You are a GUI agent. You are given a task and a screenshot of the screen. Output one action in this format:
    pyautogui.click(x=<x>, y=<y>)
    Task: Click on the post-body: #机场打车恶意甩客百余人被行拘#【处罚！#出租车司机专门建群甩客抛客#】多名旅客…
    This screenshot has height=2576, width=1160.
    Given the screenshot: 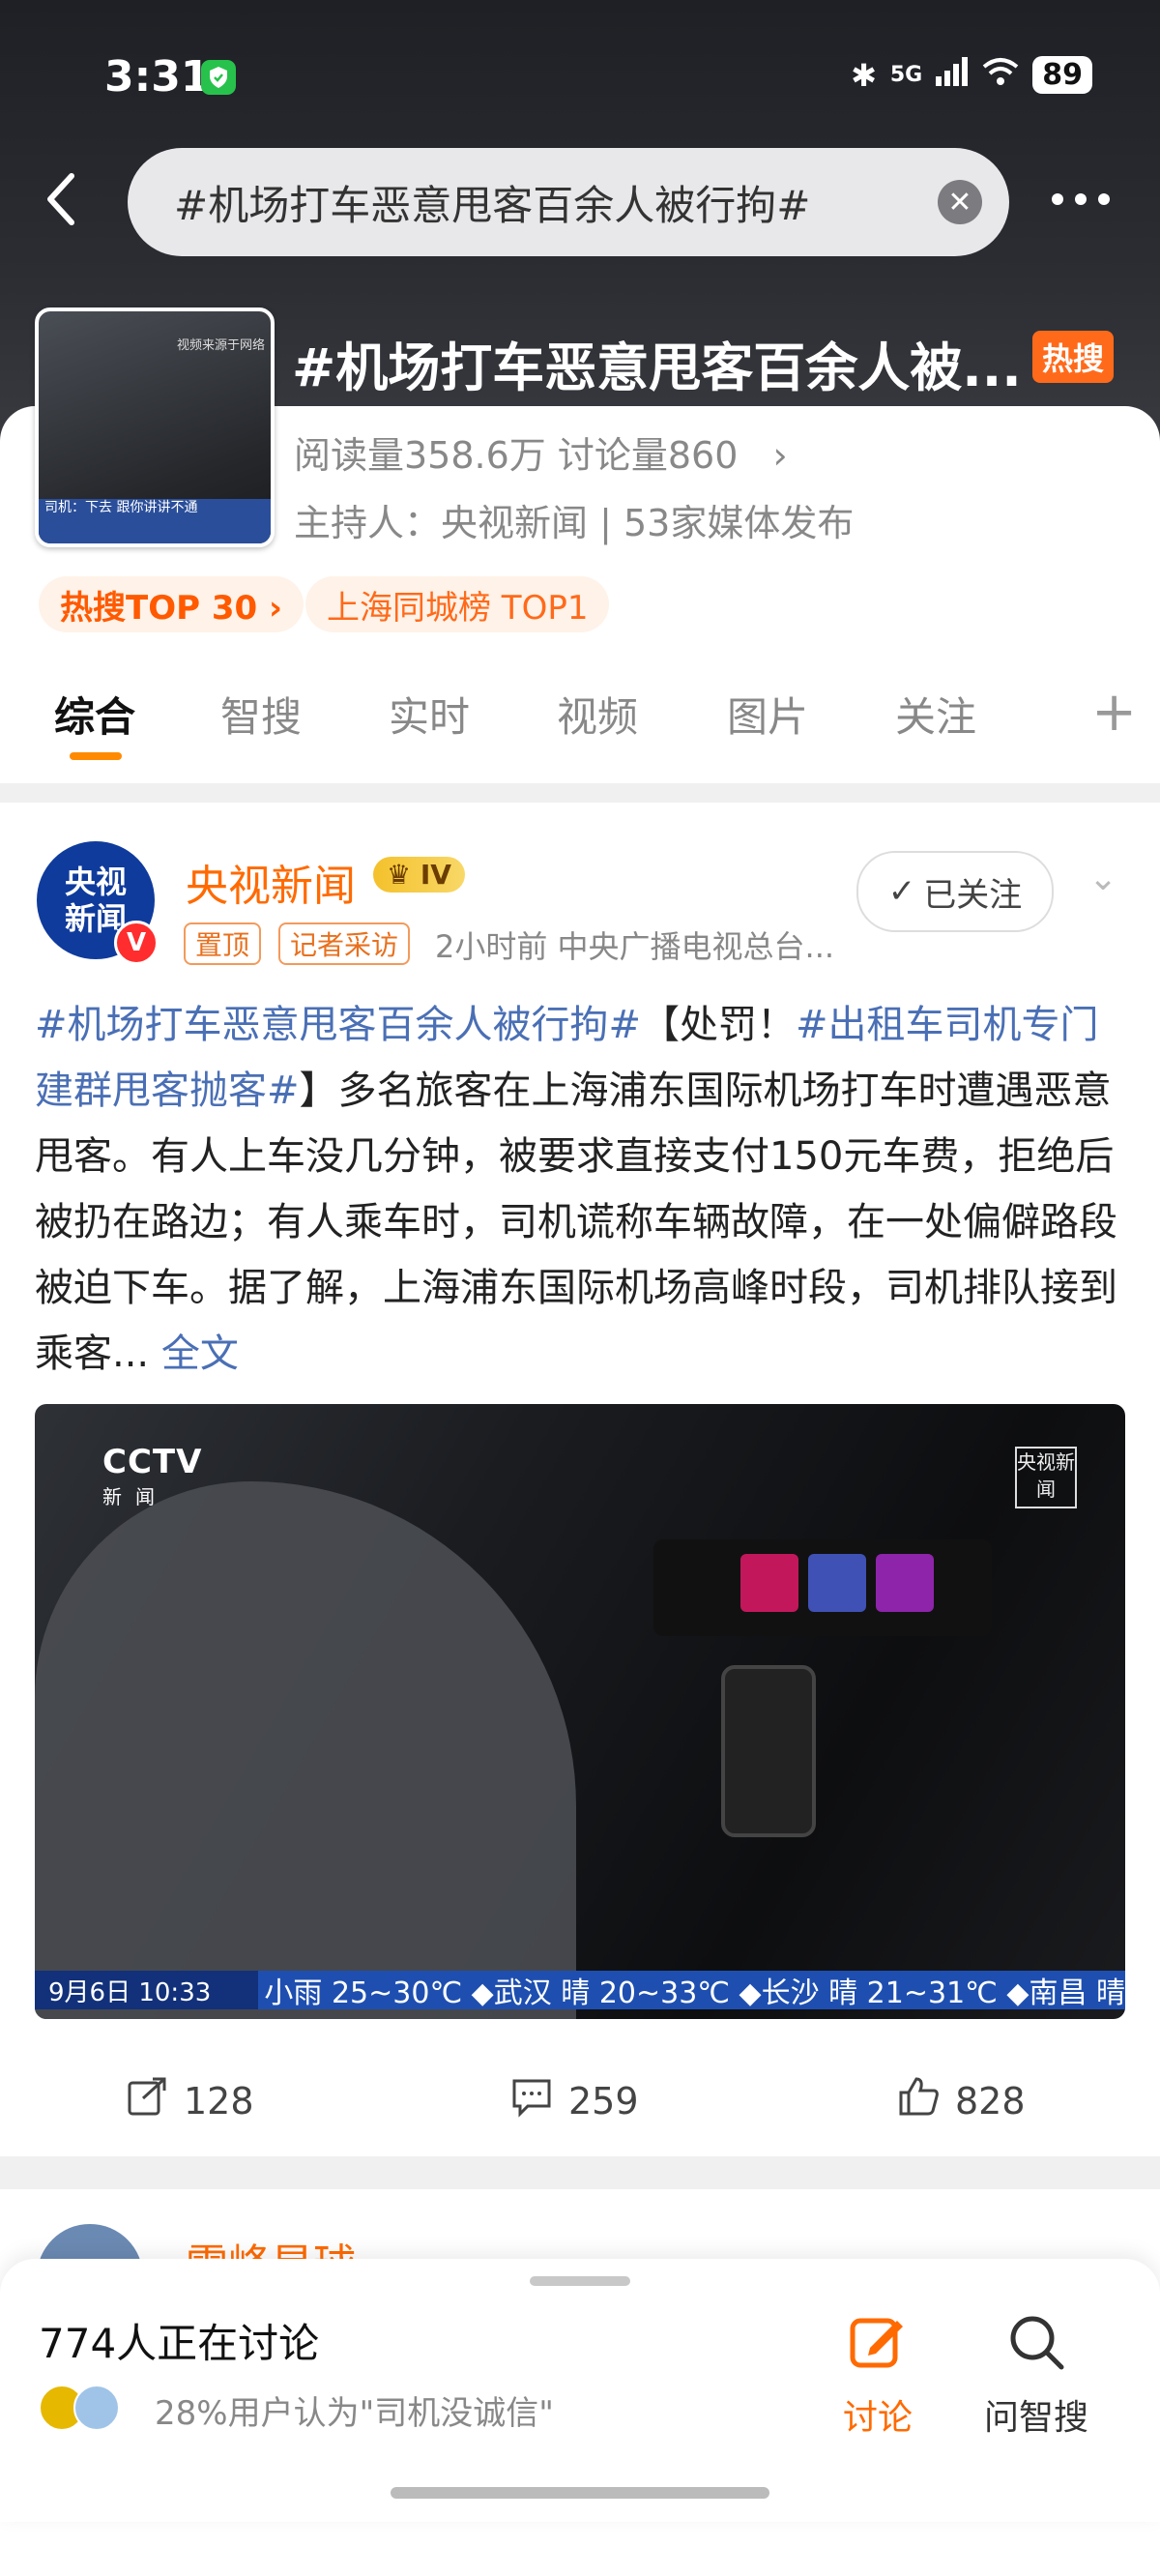 What is the action you would take?
    pyautogui.click(x=576, y=1189)
    